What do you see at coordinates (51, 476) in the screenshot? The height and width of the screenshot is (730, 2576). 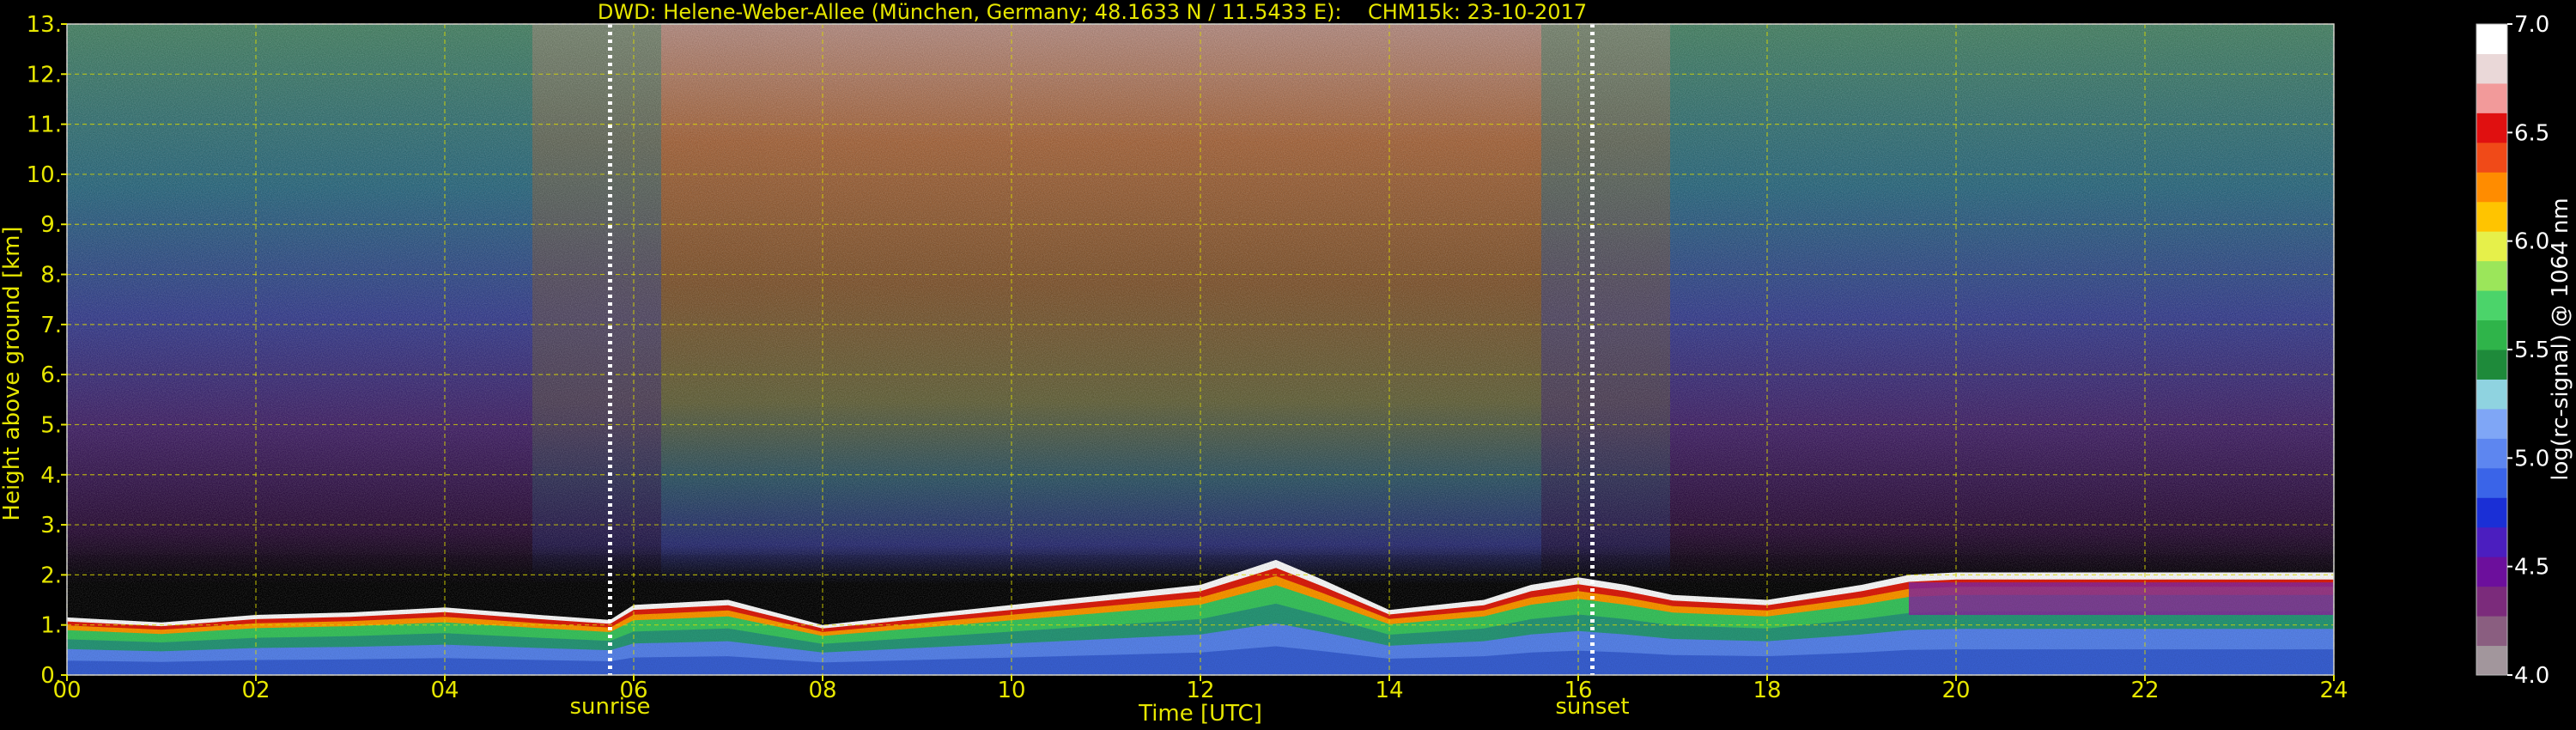 I see `y-tick-label: 4.` at bounding box center [51, 476].